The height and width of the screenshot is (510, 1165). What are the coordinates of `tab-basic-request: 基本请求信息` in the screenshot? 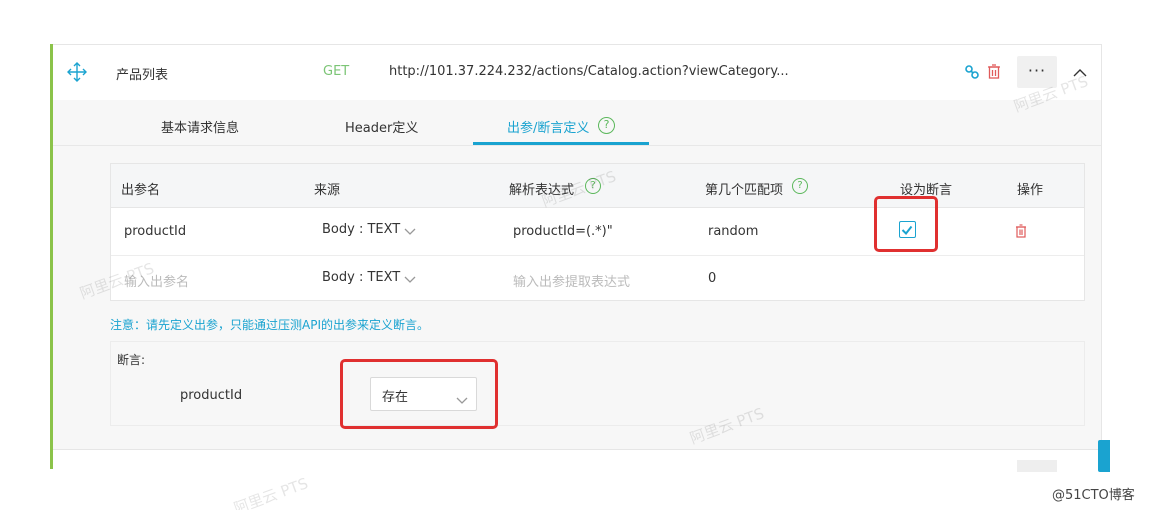 It's located at (200, 126).